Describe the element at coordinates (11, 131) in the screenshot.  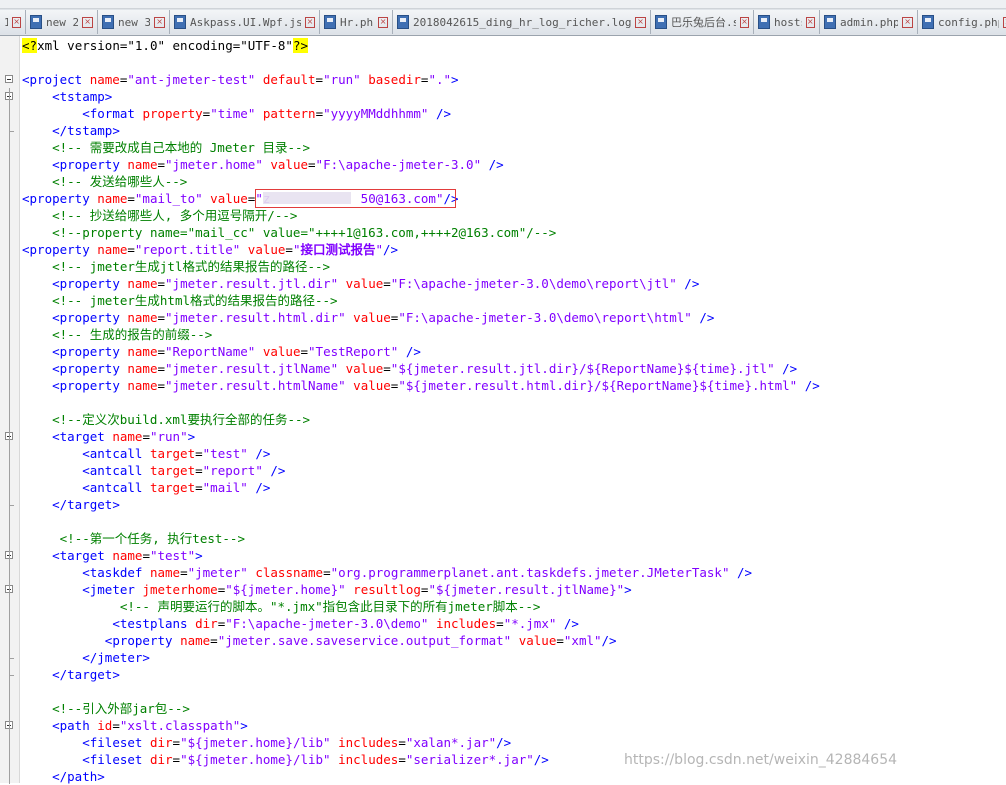
I see `fold-end-mark` at that location.